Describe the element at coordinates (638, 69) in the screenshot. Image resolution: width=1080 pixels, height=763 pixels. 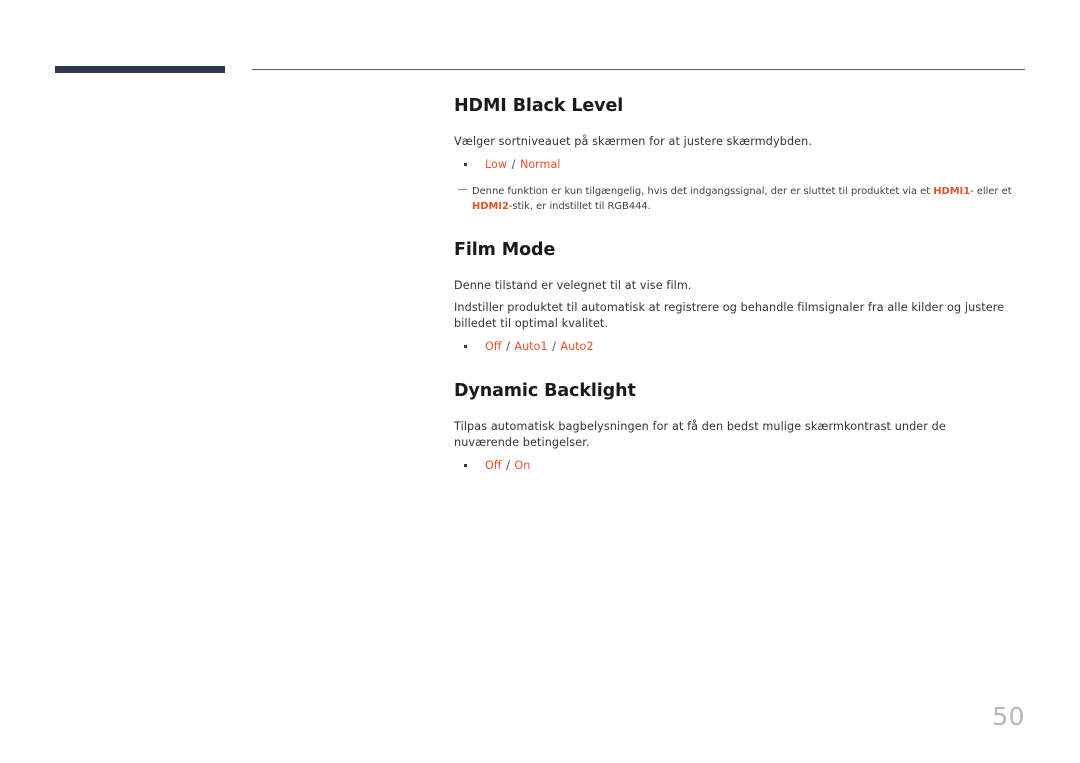
I see `header-divider-line` at that location.